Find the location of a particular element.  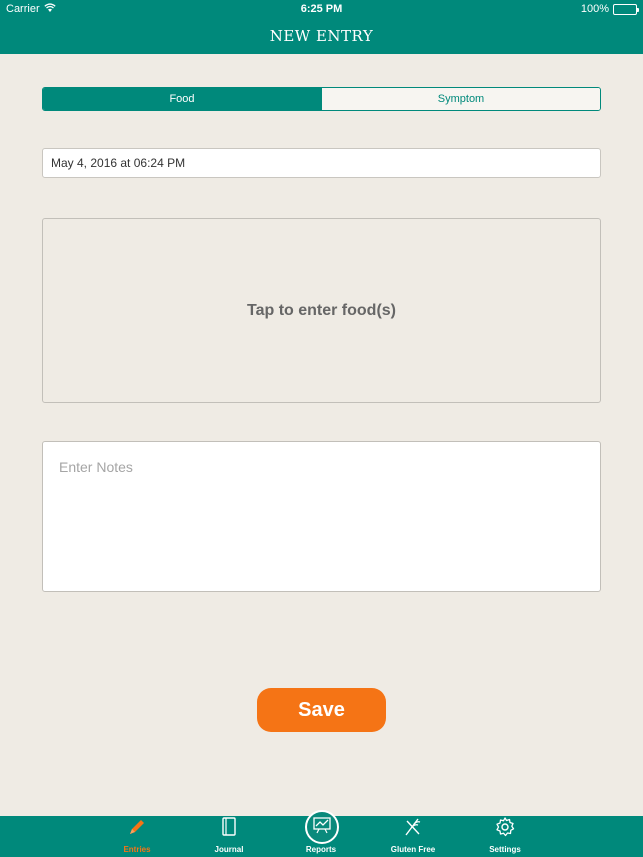

segment-symptom: Symptom is located at coordinates (460, 99).